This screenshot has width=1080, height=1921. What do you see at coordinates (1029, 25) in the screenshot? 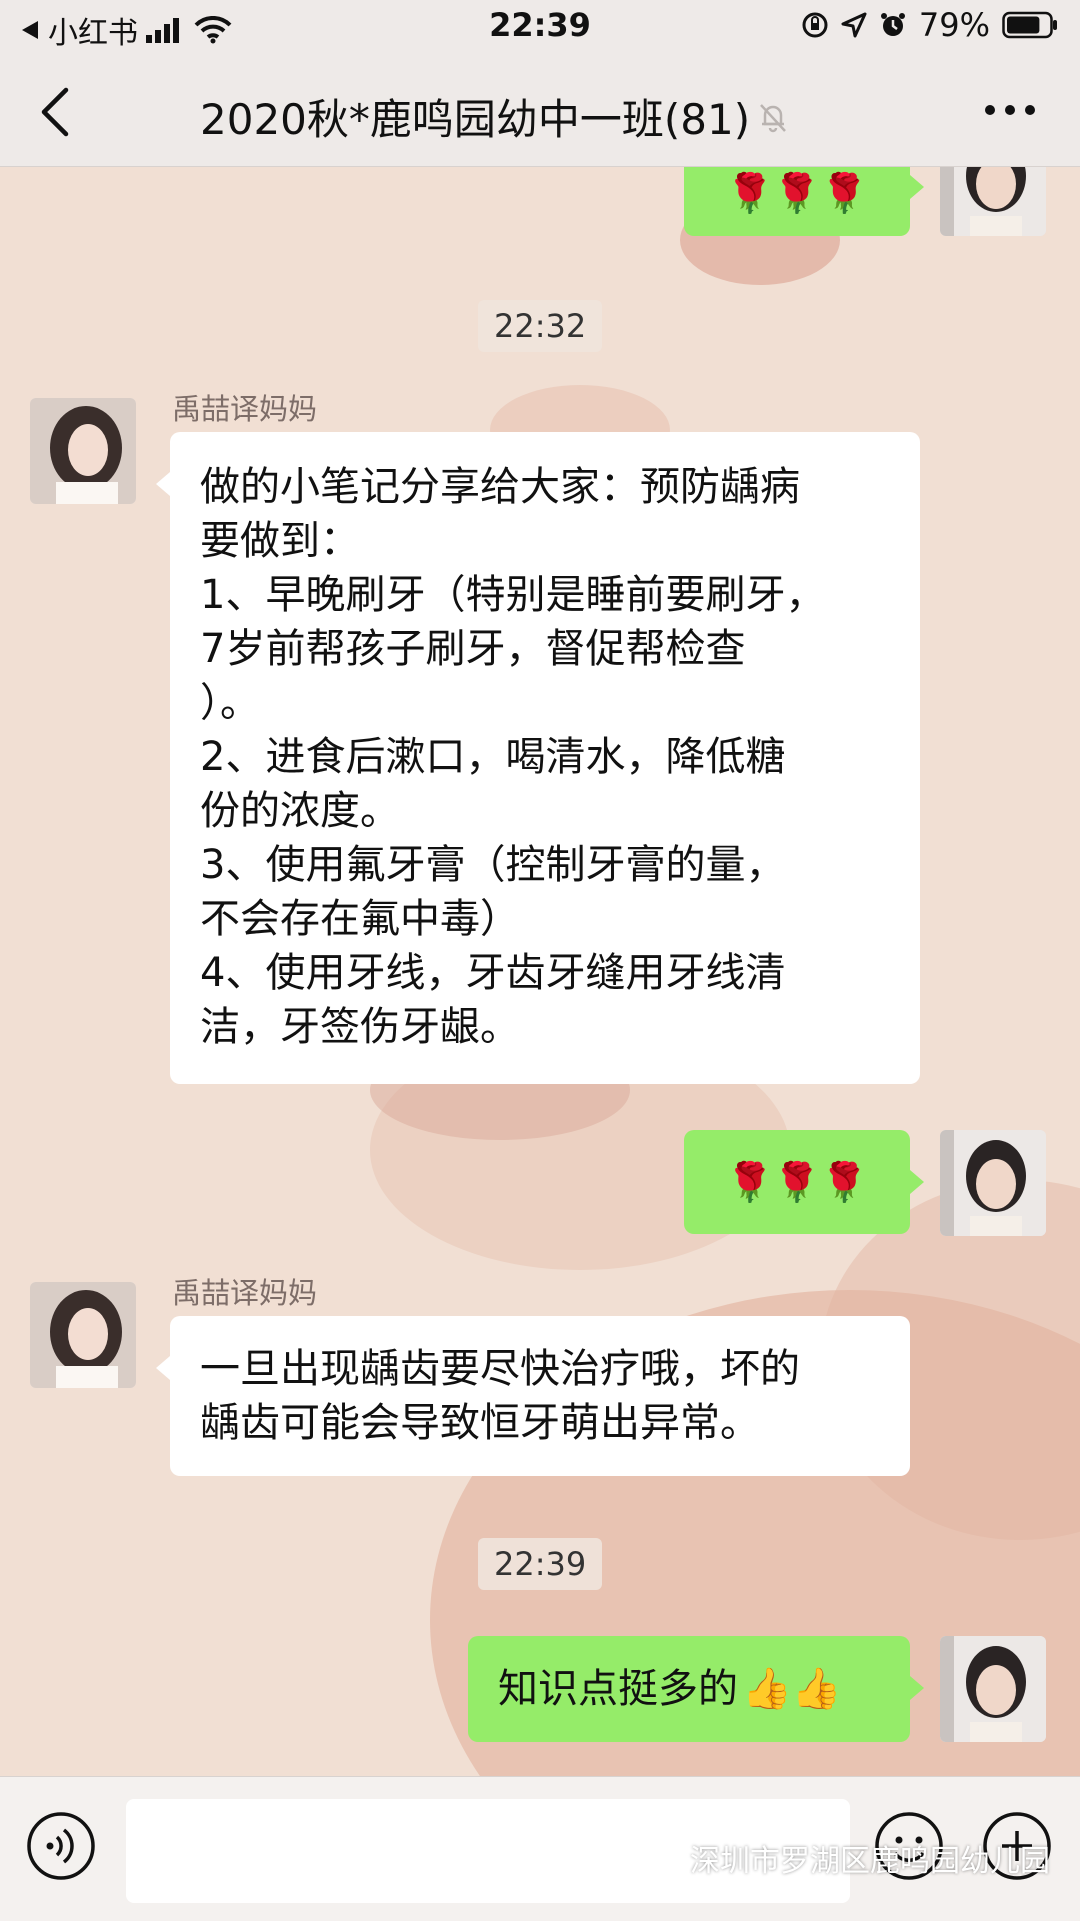
I see `battery-icon` at bounding box center [1029, 25].